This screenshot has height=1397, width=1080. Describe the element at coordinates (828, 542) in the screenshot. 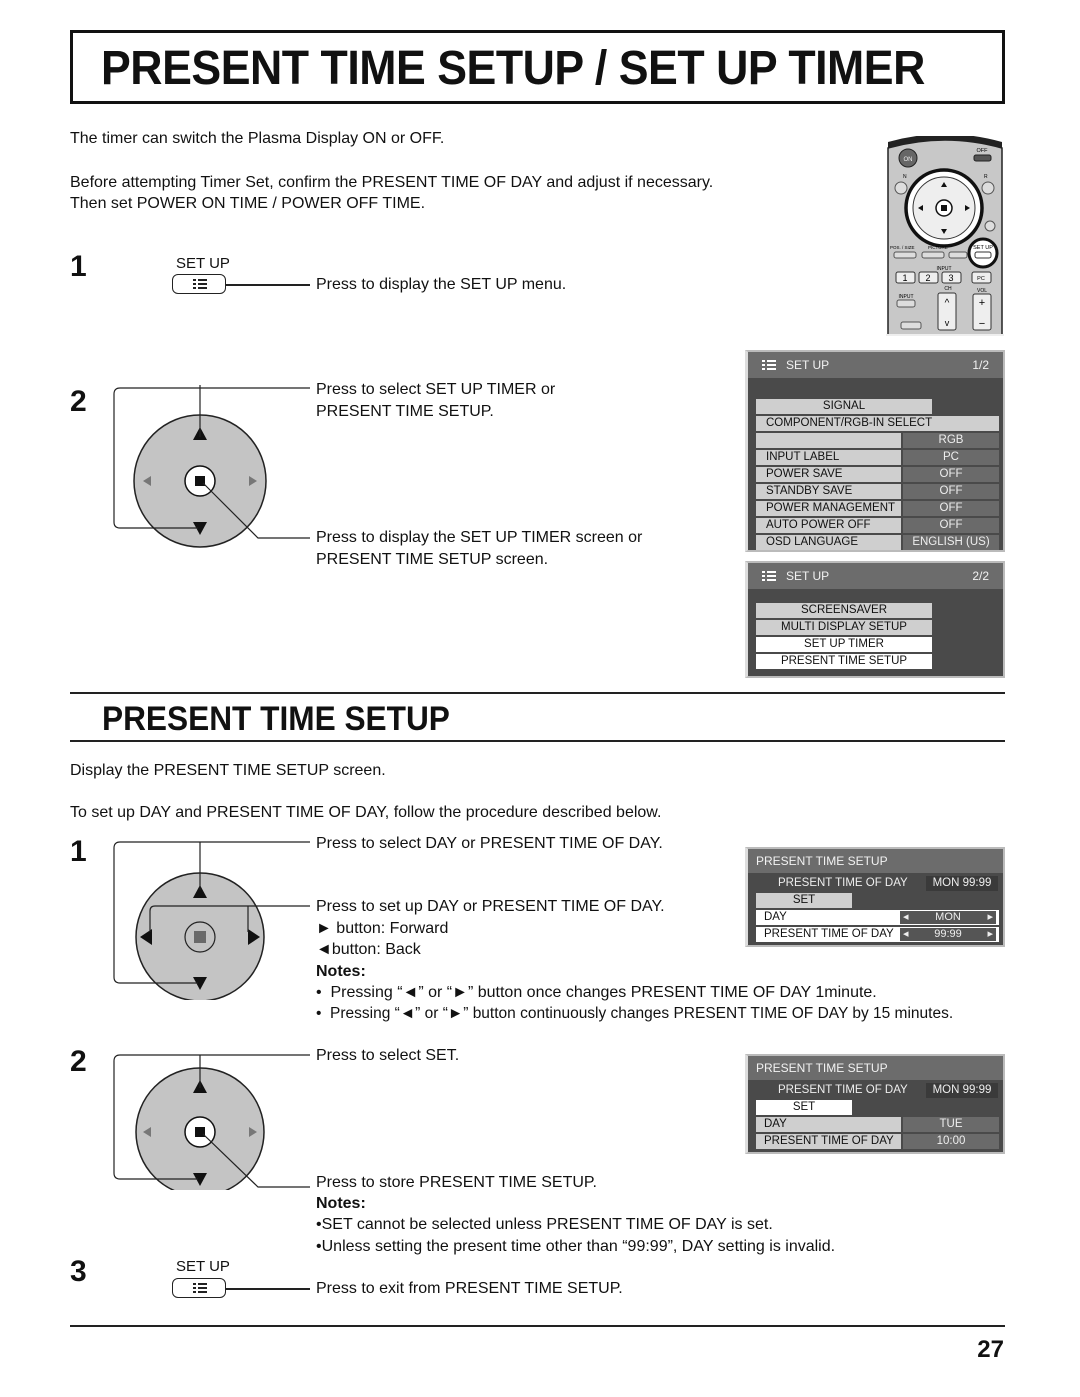

I see `osd-item-label: OSD LANGUAGE` at that location.